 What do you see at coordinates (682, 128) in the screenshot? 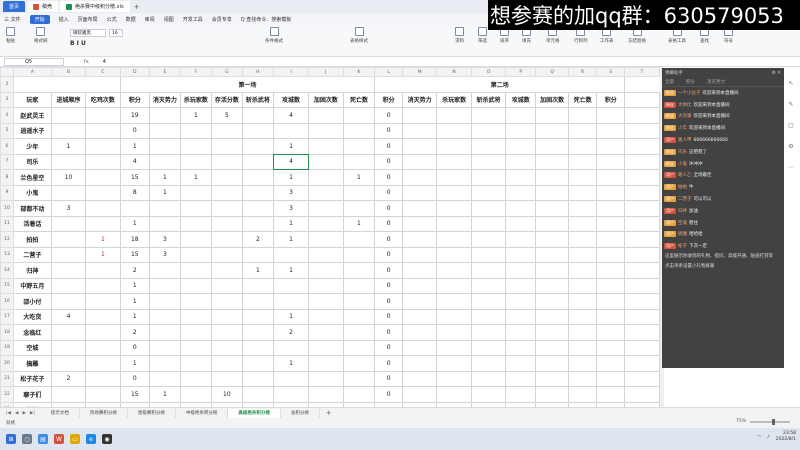
I see `chat-username: 少年` at bounding box center [682, 128].